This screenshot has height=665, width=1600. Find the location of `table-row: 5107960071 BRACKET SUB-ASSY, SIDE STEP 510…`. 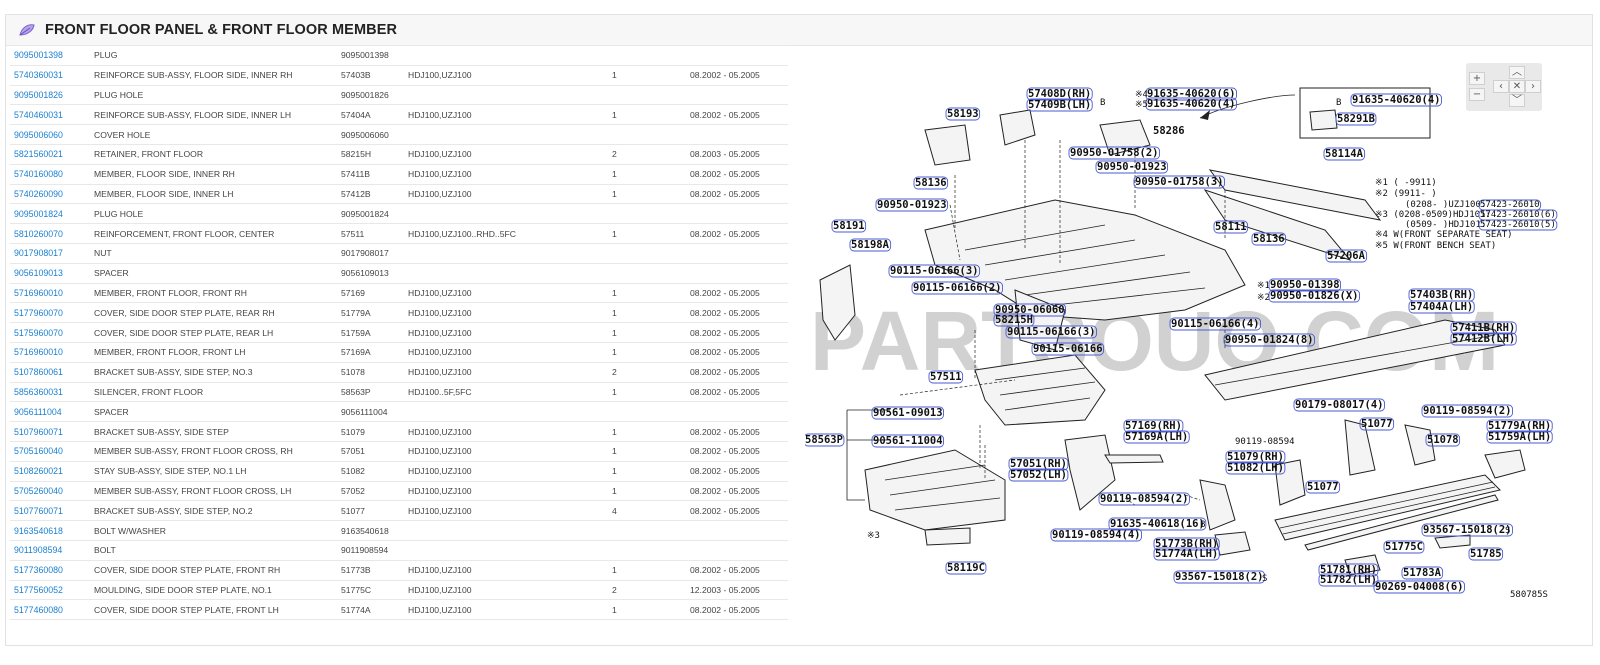

table-row: 5107960071 BRACKET SUB-ASSY, SIDE STEP 510… is located at coordinates (399, 431).